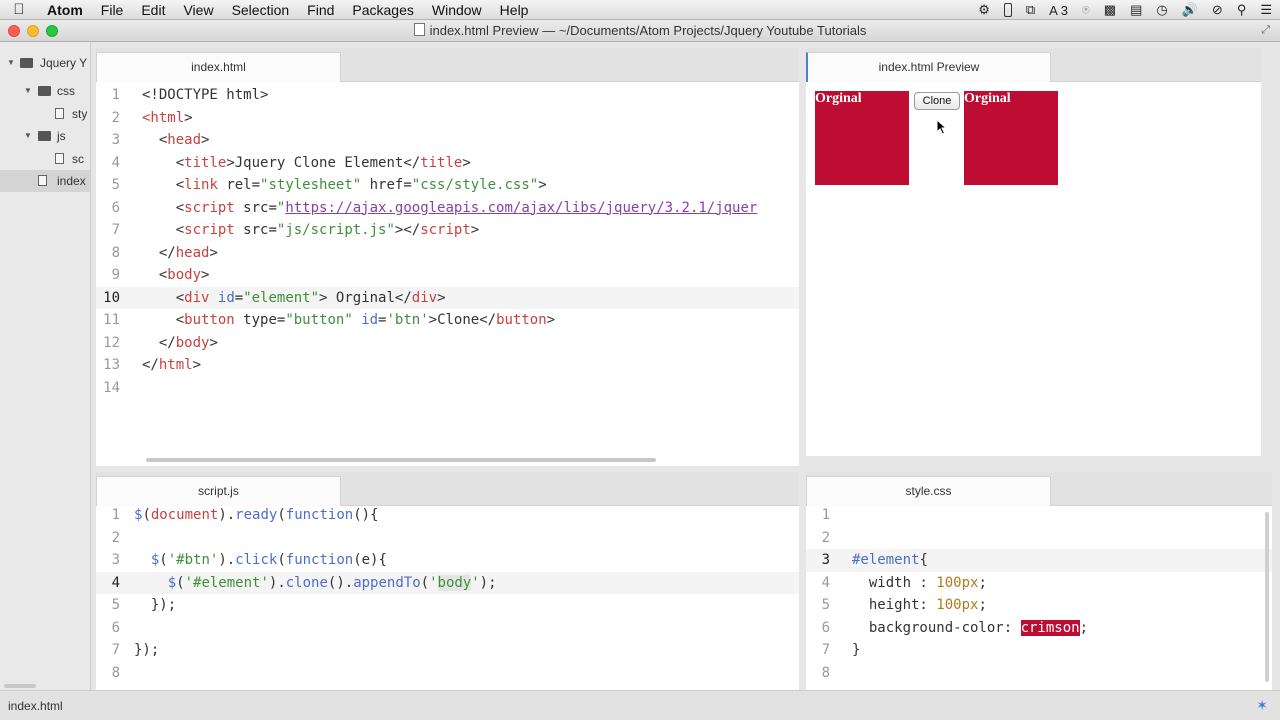 The height and width of the screenshot is (720, 1280). I want to click on tree-scrollbar, so click(20, 686).